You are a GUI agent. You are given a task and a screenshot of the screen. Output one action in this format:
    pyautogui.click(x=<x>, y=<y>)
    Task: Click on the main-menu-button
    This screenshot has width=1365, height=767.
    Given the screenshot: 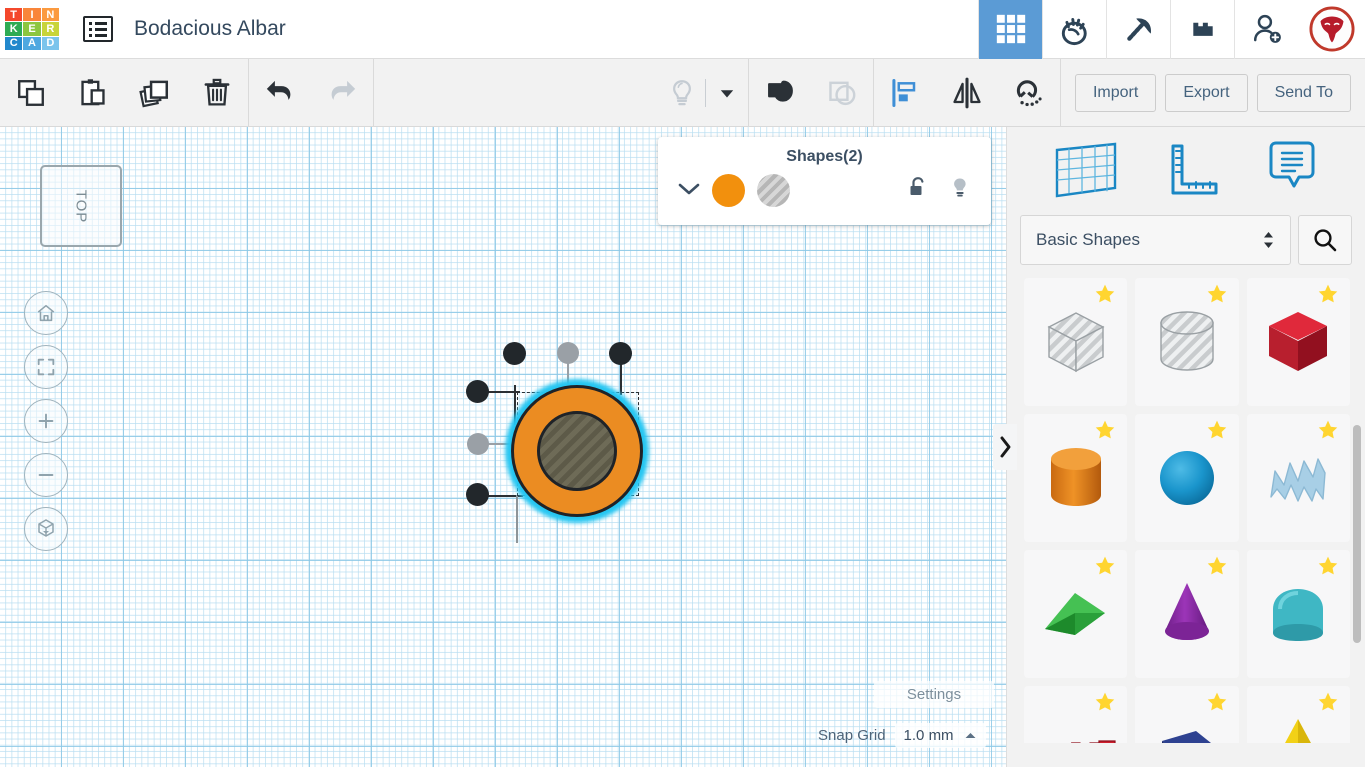 What is the action you would take?
    pyautogui.click(x=98, y=29)
    